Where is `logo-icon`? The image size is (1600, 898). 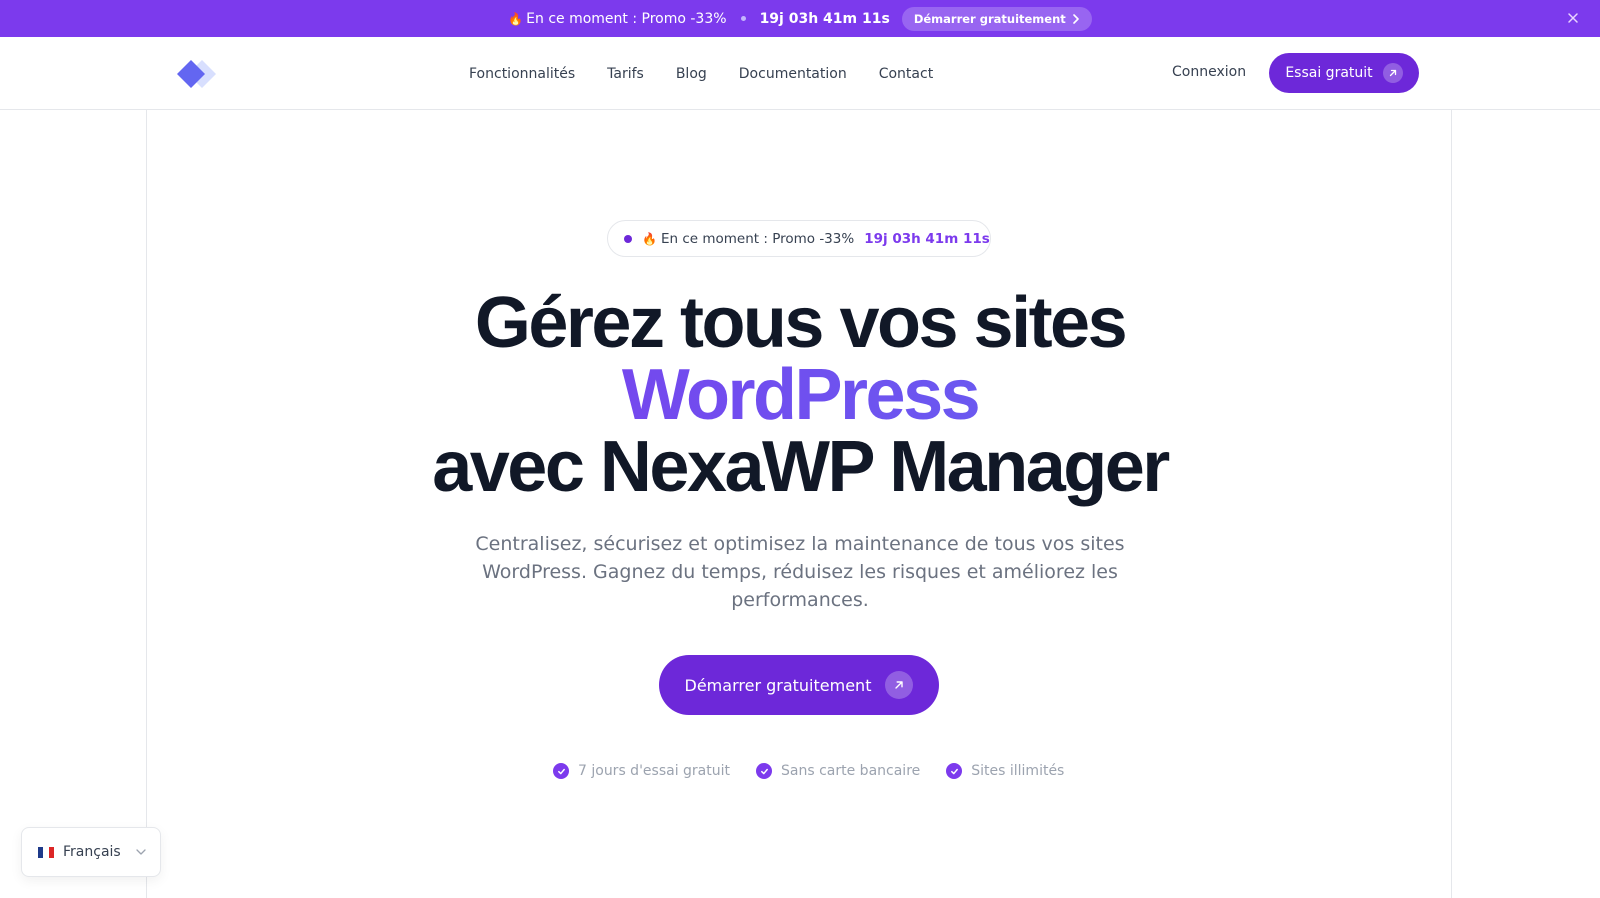 logo-icon is located at coordinates (196, 74).